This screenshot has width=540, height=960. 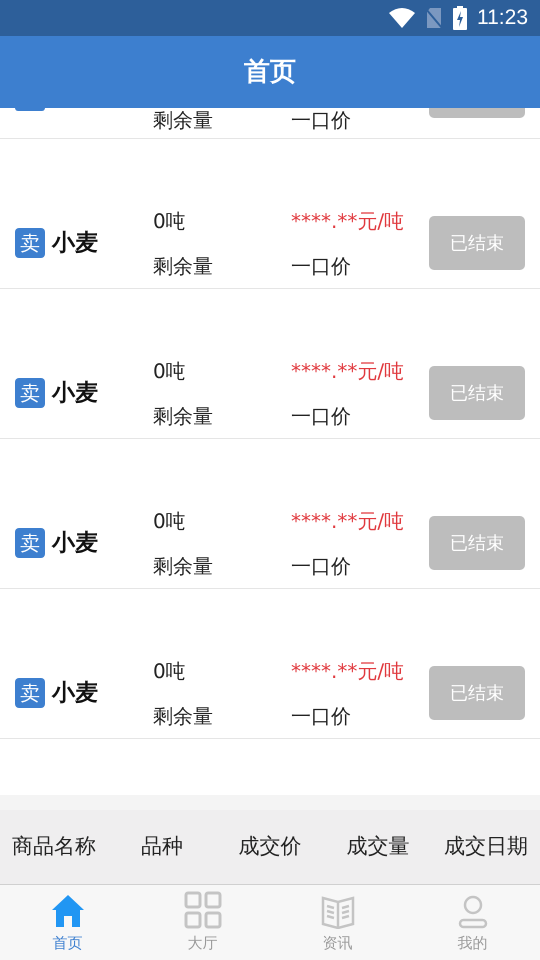 I want to click on tab-label: 大厅, so click(x=203, y=943).